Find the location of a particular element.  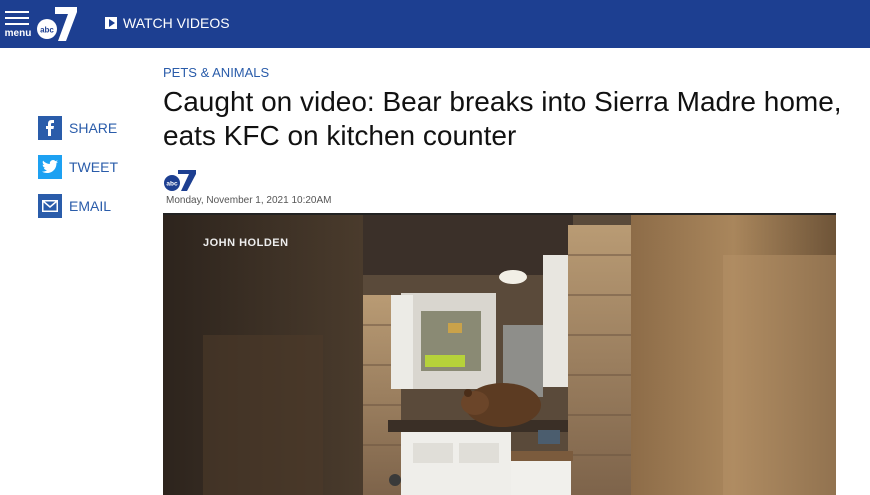

menu-label: menu is located at coordinates (18, 33).